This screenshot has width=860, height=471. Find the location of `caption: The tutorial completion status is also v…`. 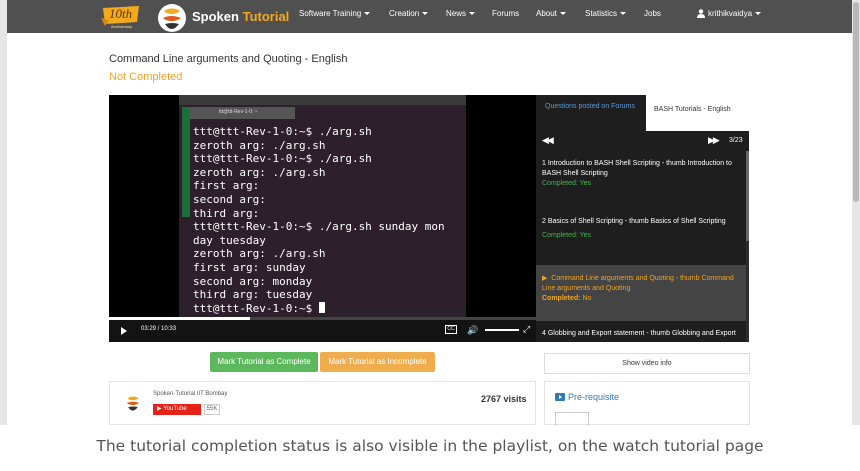

caption: The tutorial completion status is also v… is located at coordinates (430, 446).